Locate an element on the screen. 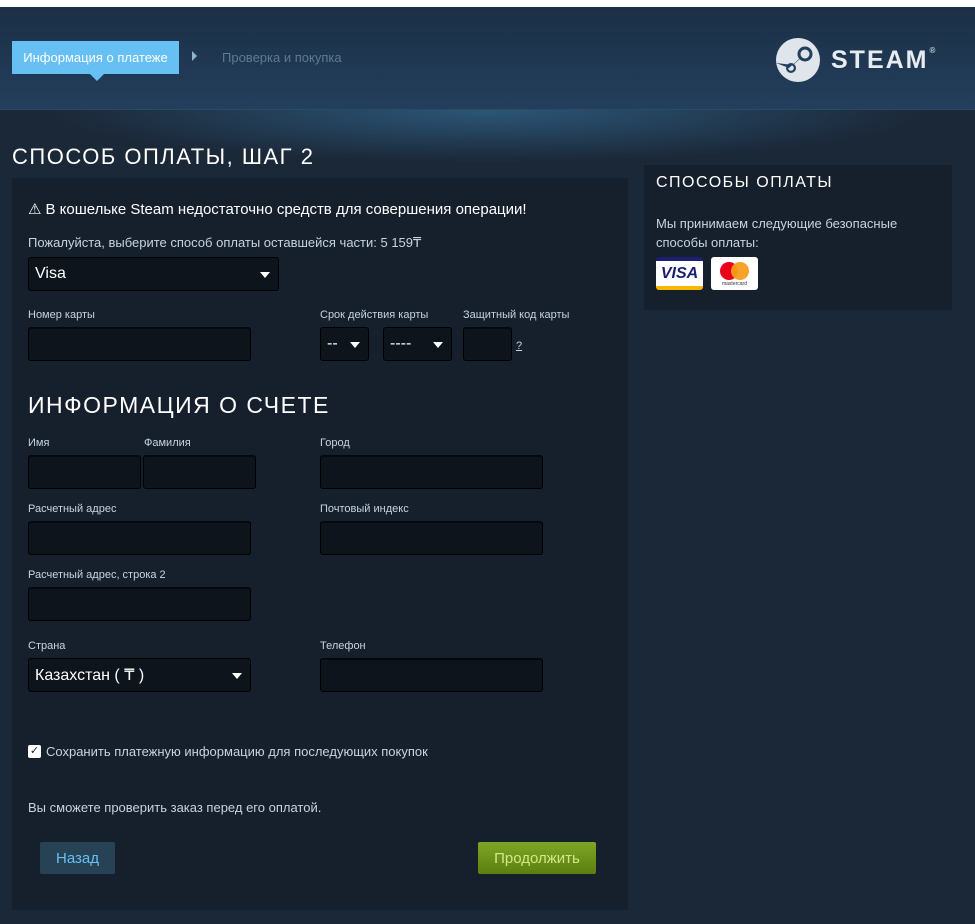  mastercard-card-icon: mastercard is located at coordinates (734, 273).